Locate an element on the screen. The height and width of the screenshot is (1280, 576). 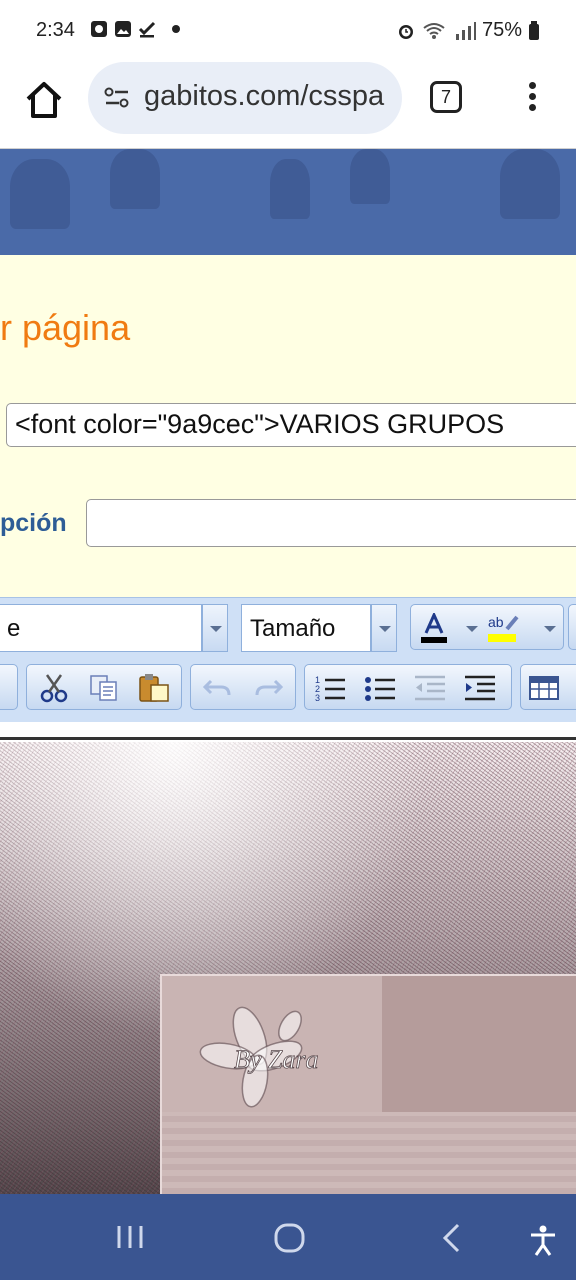
toolbar-more-group is located at coordinates (572, 627).